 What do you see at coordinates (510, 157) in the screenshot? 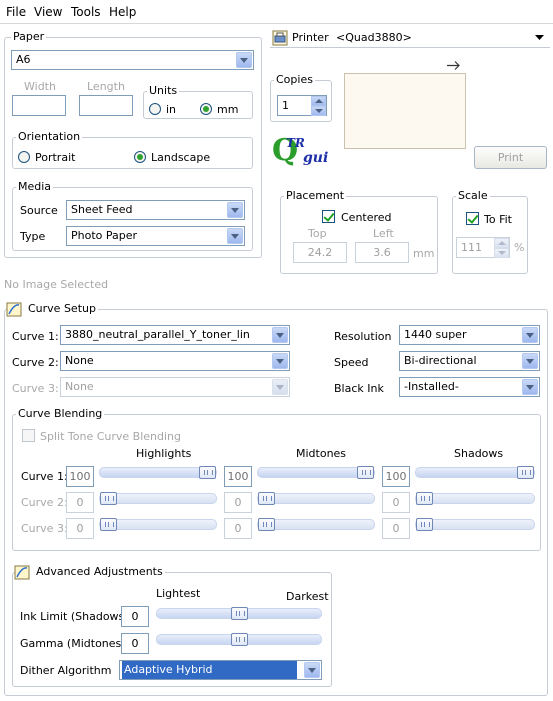
I see `print-button: Print` at bounding box center [510, 157].